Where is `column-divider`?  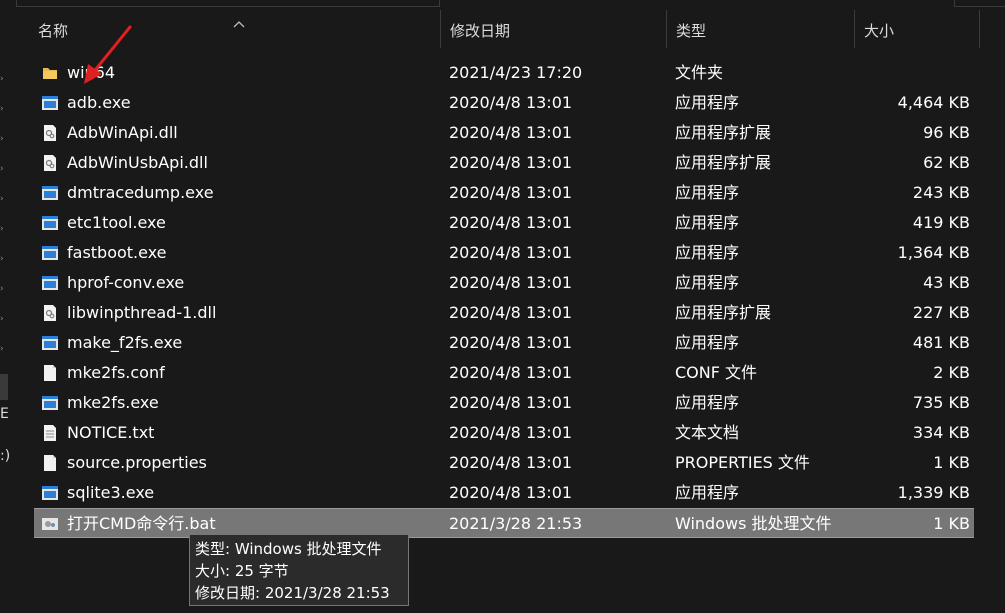
column-divider is located at coordinates (979, 29).